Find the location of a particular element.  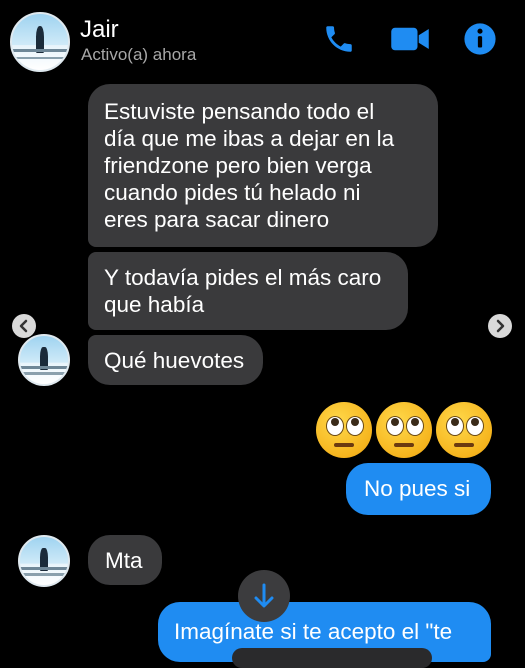

contact-name: Jair is located at coordinates (99, 30).